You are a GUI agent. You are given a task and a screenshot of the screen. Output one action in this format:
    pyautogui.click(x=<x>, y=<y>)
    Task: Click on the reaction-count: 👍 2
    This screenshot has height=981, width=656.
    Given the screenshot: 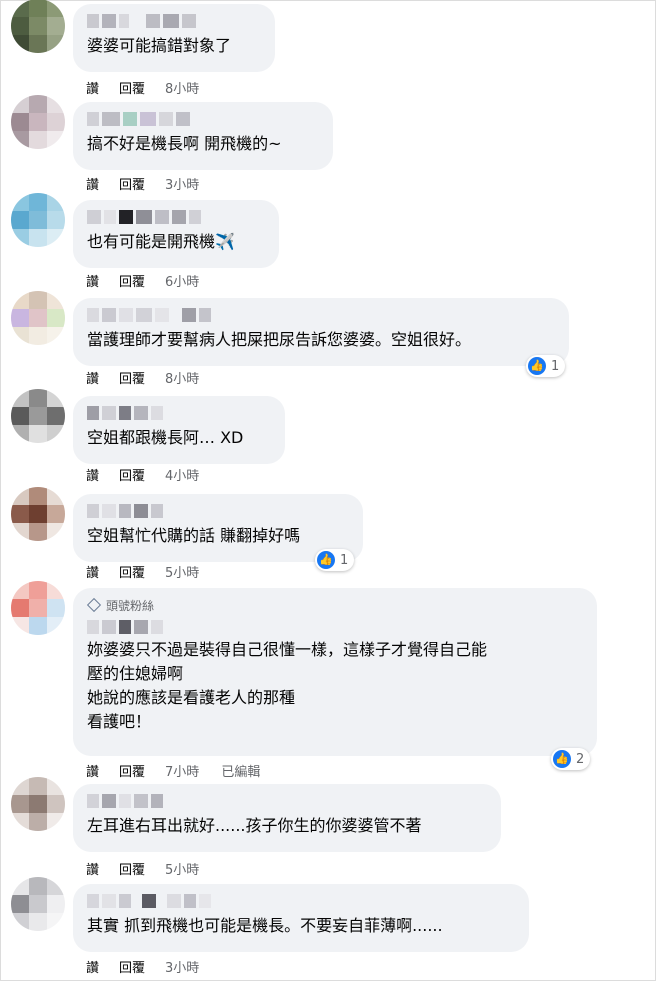 What is the action you would take?
    pyautogui.click(x=571, y=759)
    